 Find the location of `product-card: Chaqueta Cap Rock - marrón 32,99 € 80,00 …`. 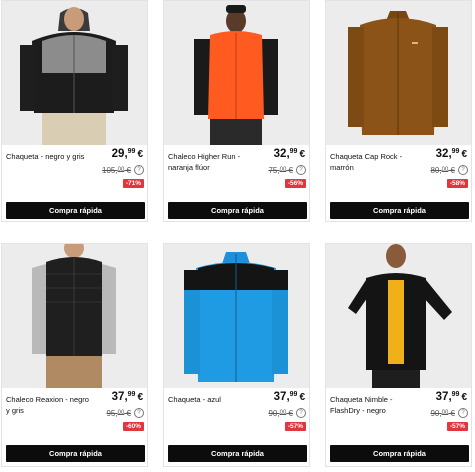

product-card: Chaqueta Cap Rock - marrón 32,99 € 80,00 … is located at coordinates (398, 111).